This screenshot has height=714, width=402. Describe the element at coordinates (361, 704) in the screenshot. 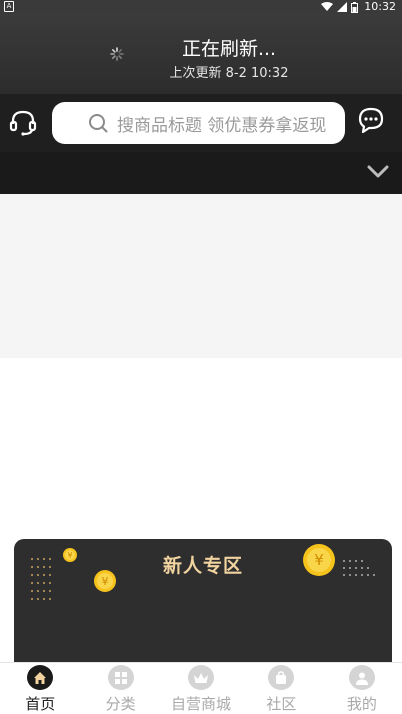

I see `tab-mine-label: 我的` at that location.